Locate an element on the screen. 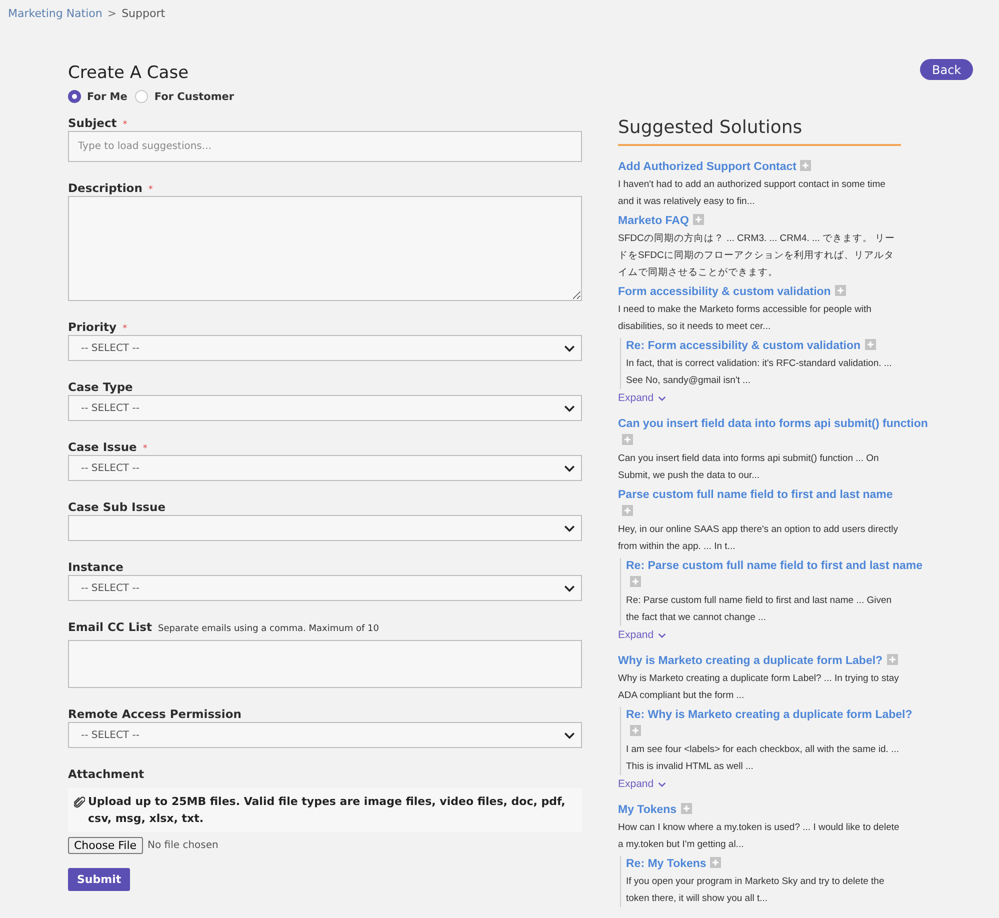  reply-link: Re: Why is Marketo creating a duplicate form Label? is located at coordinates (769, 715).